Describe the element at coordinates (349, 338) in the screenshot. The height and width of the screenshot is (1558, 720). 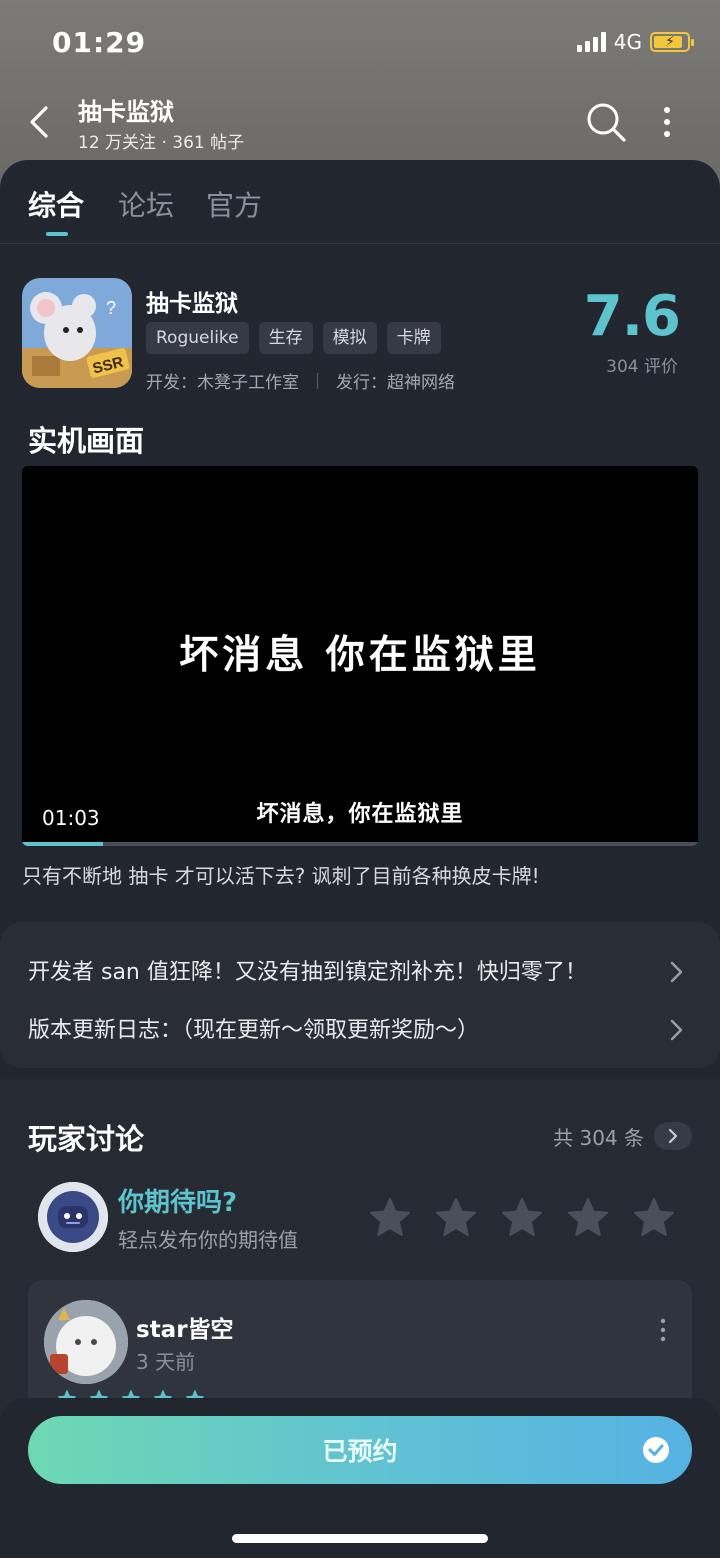
I see `tag-item: 模拟` at that location.